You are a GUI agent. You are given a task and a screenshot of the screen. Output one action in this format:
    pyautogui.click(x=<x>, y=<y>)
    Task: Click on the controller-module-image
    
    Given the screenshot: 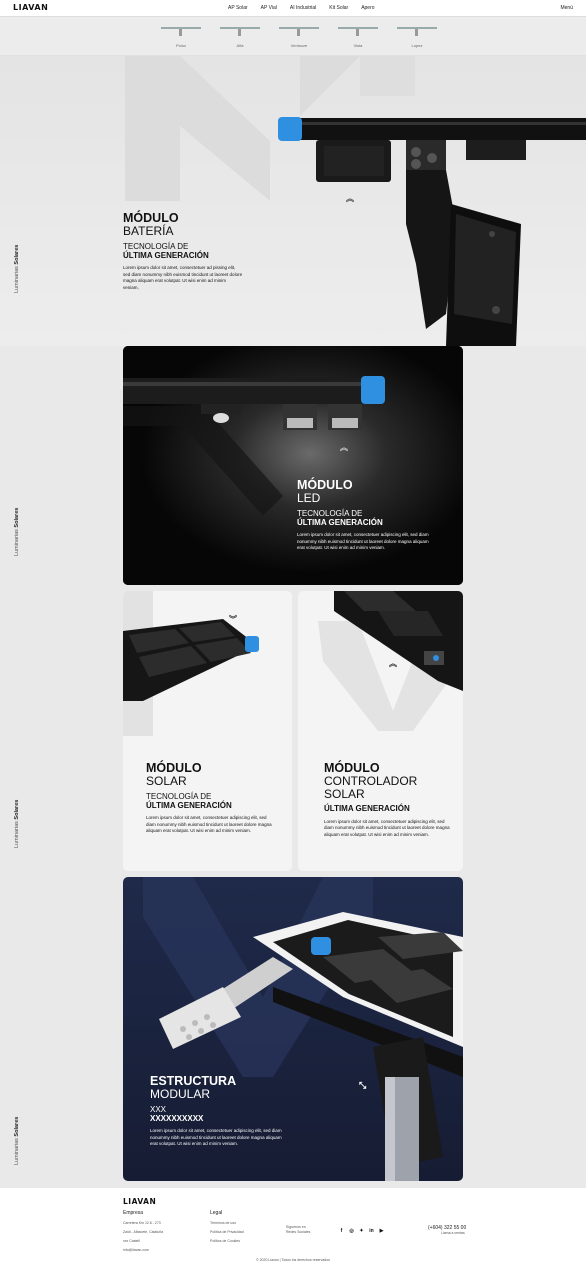 What is the action you would take?
    pyautogui.click(x=390, y=661)
    